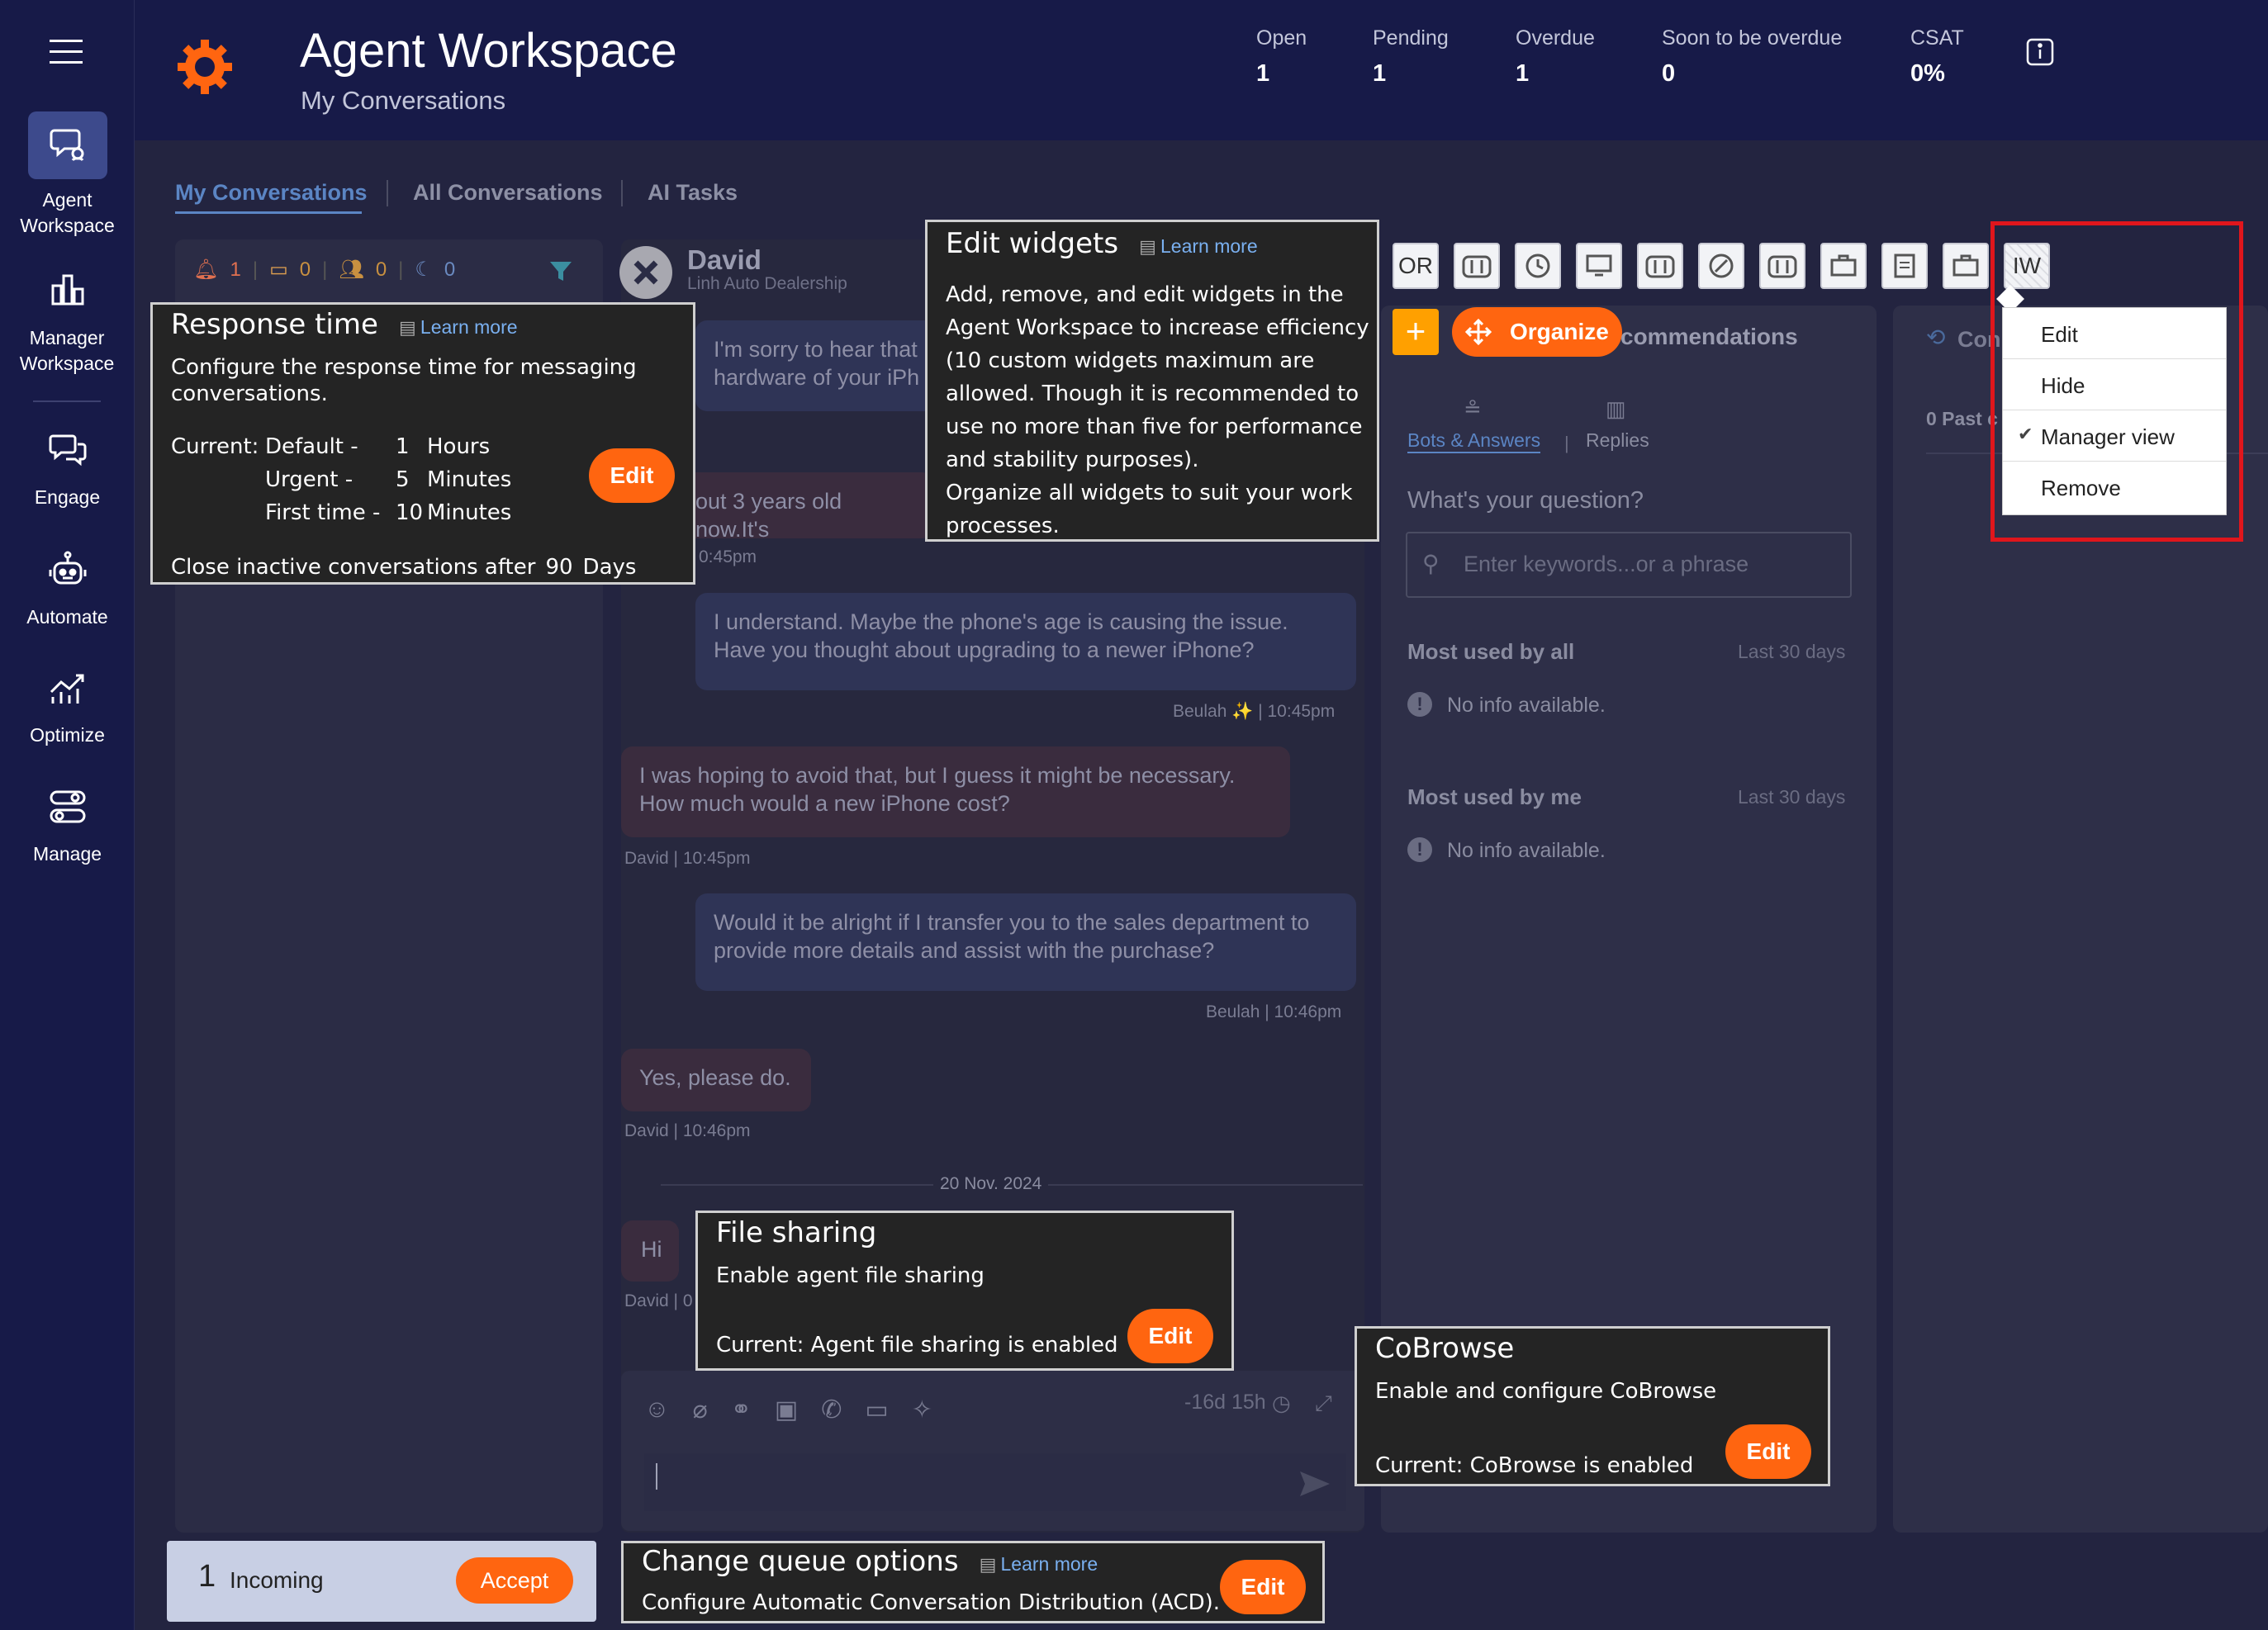  I want to click on no-info-text: No info available., so click(1526, 705).